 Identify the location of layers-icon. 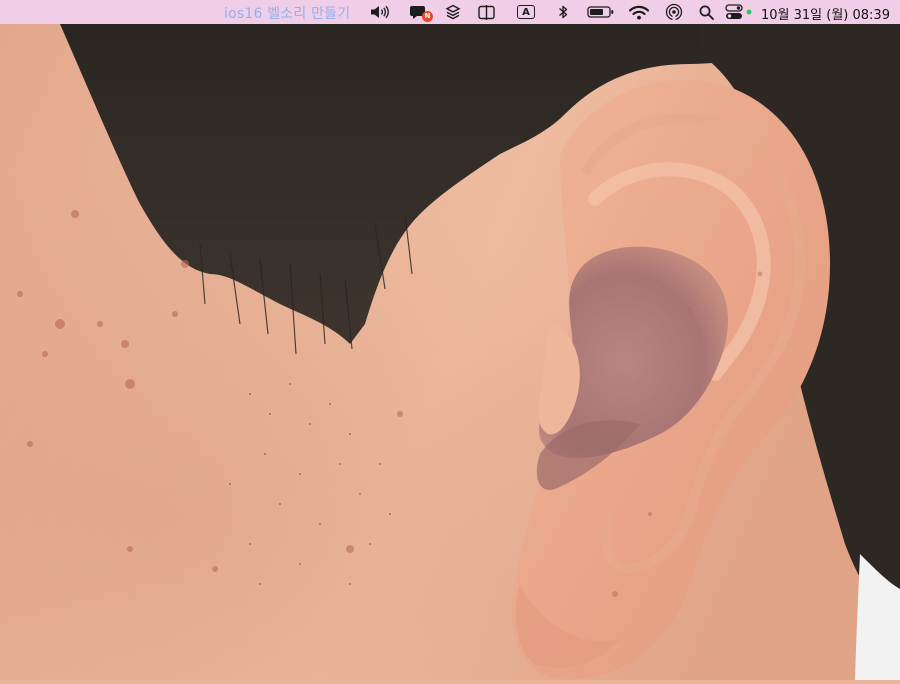
(453, 12).